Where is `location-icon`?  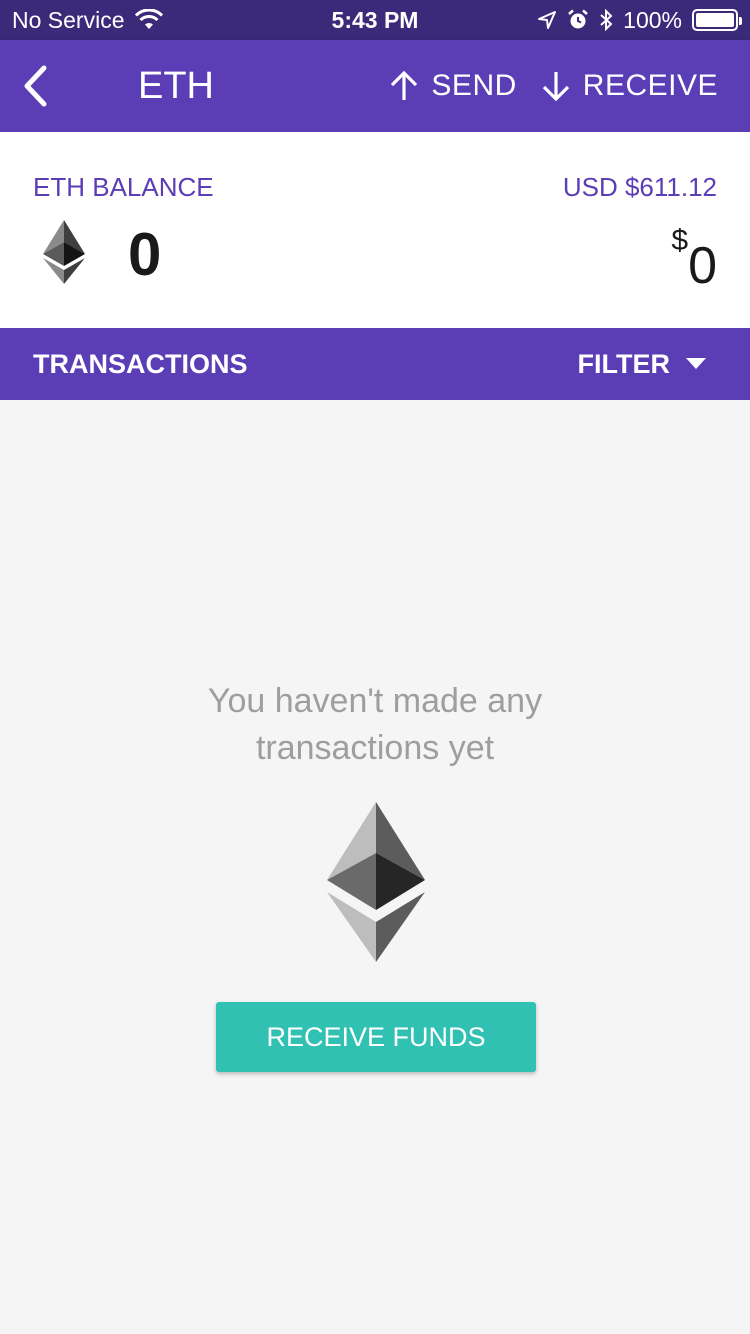 location-icon is located at coordinates (547, 20).